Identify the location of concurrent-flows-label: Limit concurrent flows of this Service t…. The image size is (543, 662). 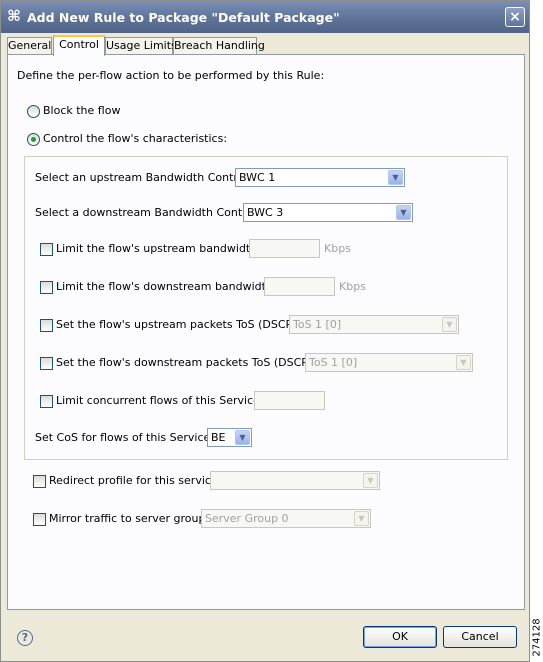
(165, 400).